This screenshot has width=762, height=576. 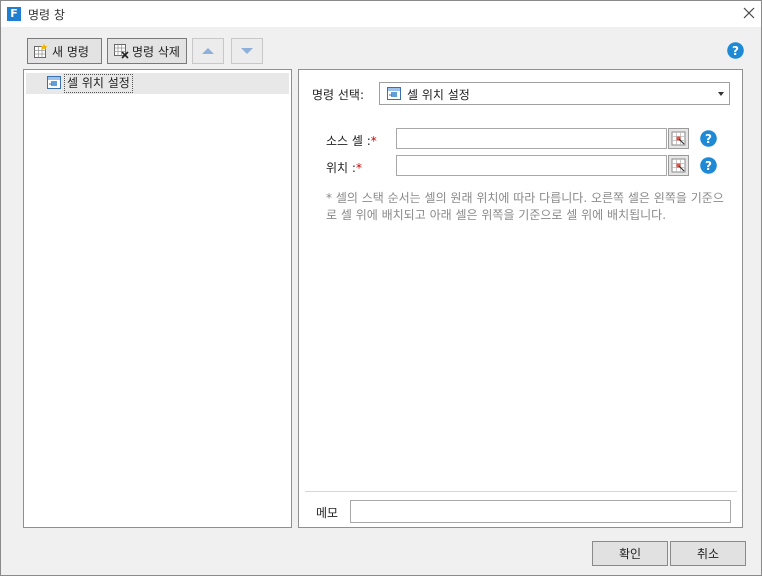 I want to click on command-select-label: 명령 선택:, so click(x=338, y=95).